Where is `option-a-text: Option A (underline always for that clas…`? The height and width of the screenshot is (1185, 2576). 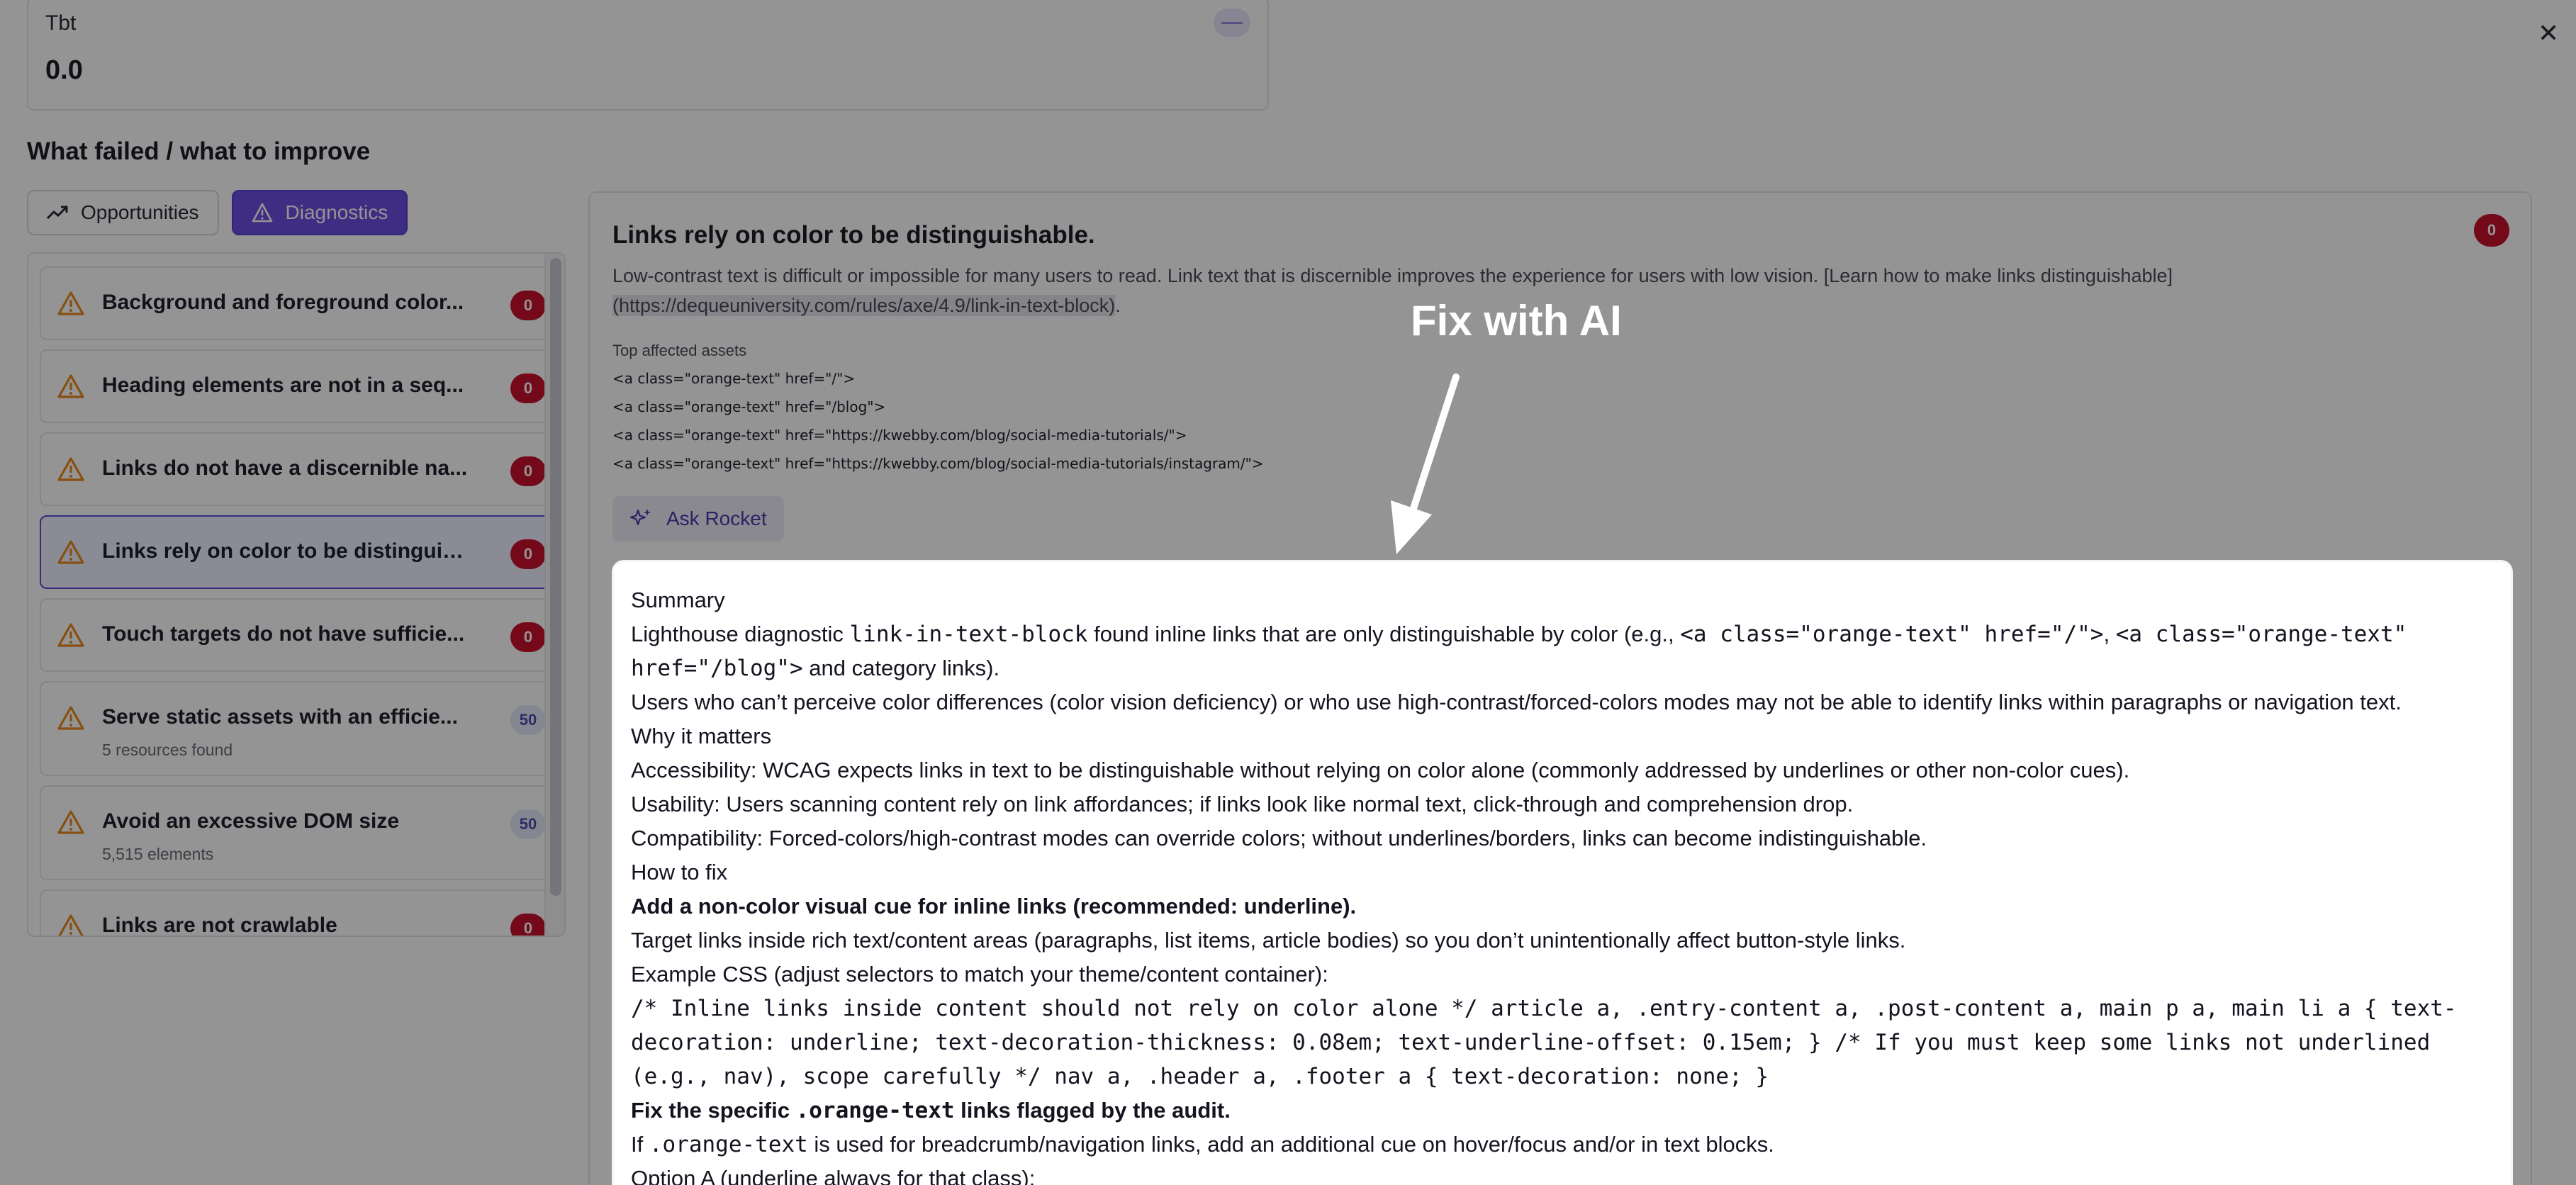 option-a-text: Option A (underline always for that clas… is located at coordinates (833, 1176).